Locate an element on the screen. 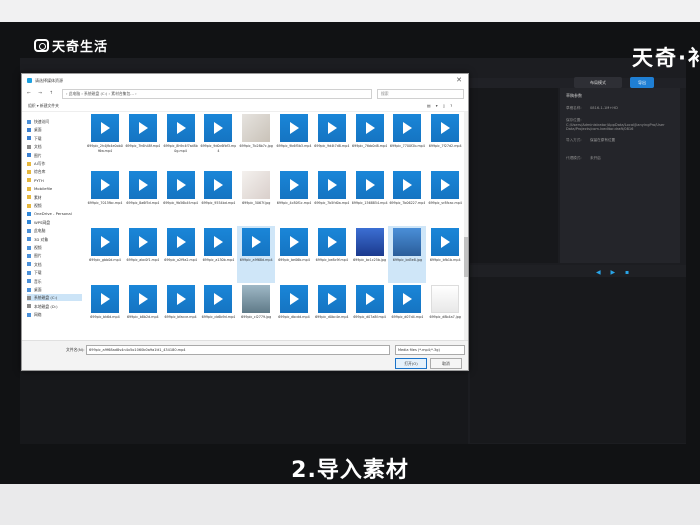 The image size is (700, 525). search-input: 搜索 is located at coordinates (420, 94).